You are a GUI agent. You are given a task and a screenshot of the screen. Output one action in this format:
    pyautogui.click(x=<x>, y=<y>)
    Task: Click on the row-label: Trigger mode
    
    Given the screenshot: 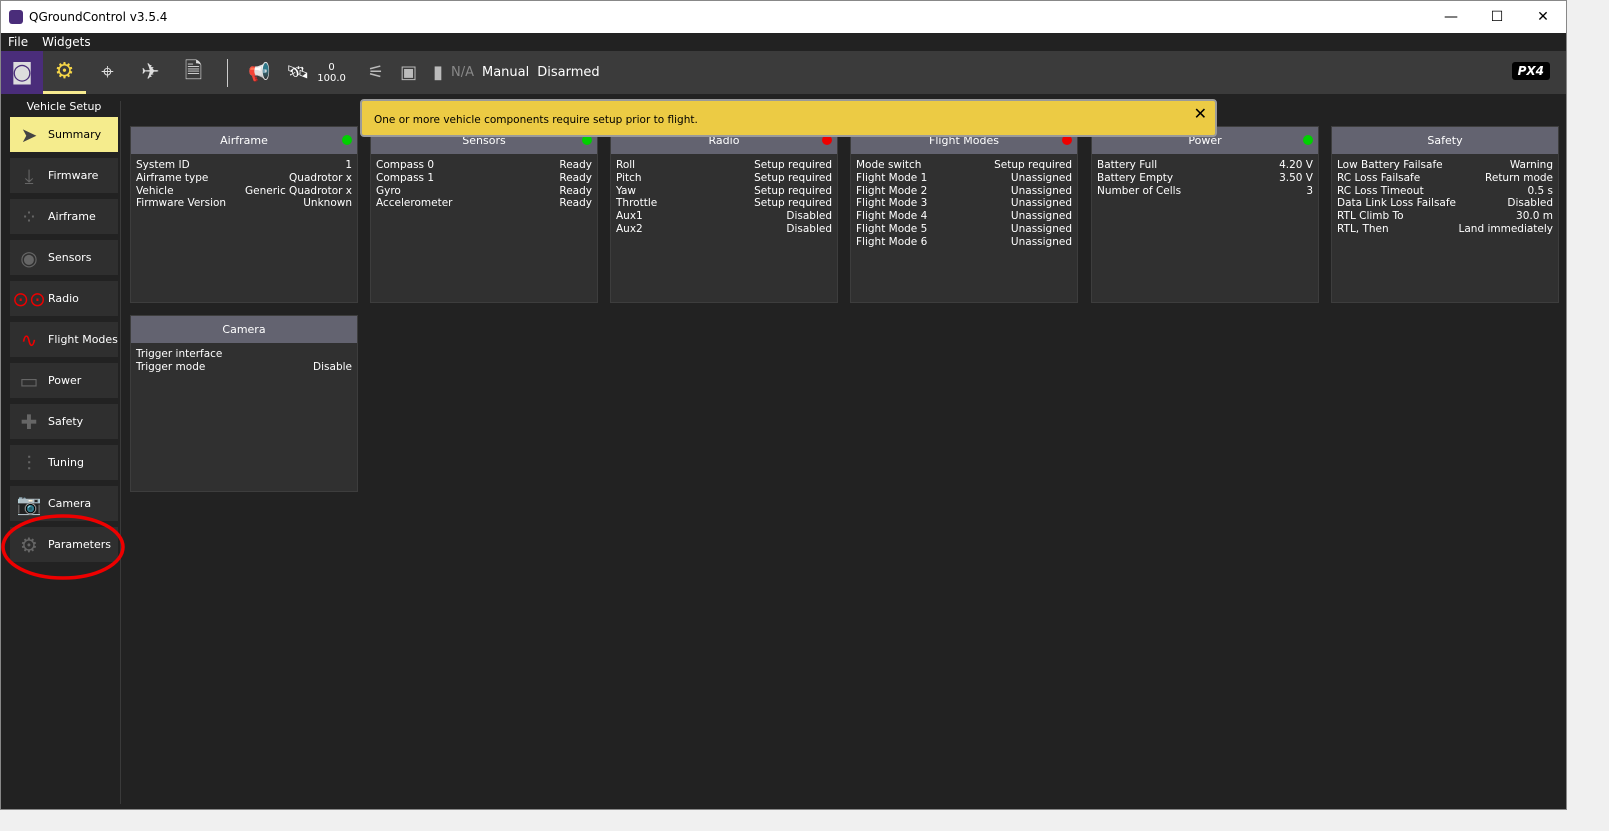 What is the action you would take?
    pyautogui.click(x=171, y=366)
    